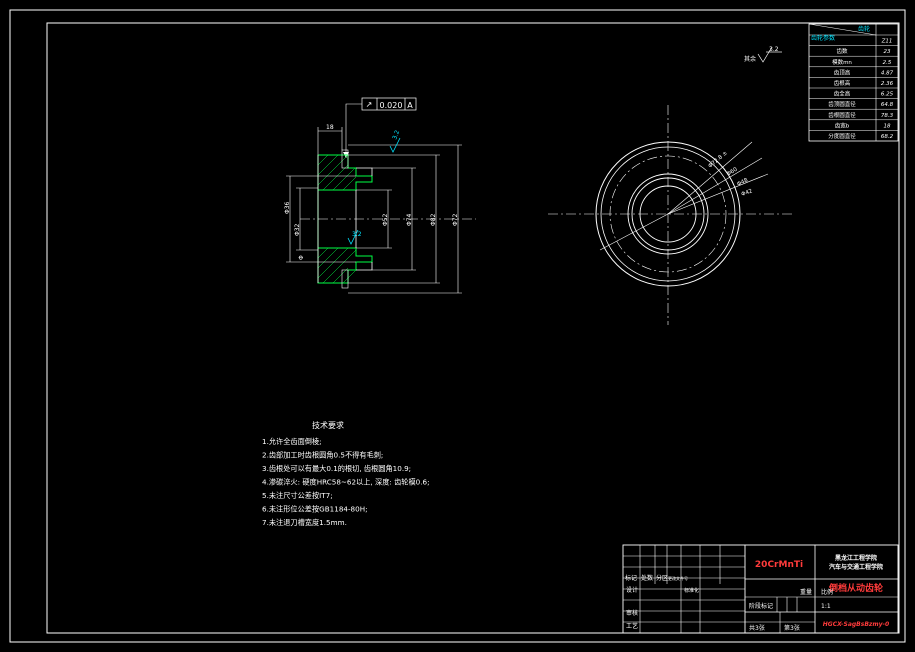  I want to click on front-view: Φ72.8 ±Φ60Φ48Φ42, so click(670, 215).